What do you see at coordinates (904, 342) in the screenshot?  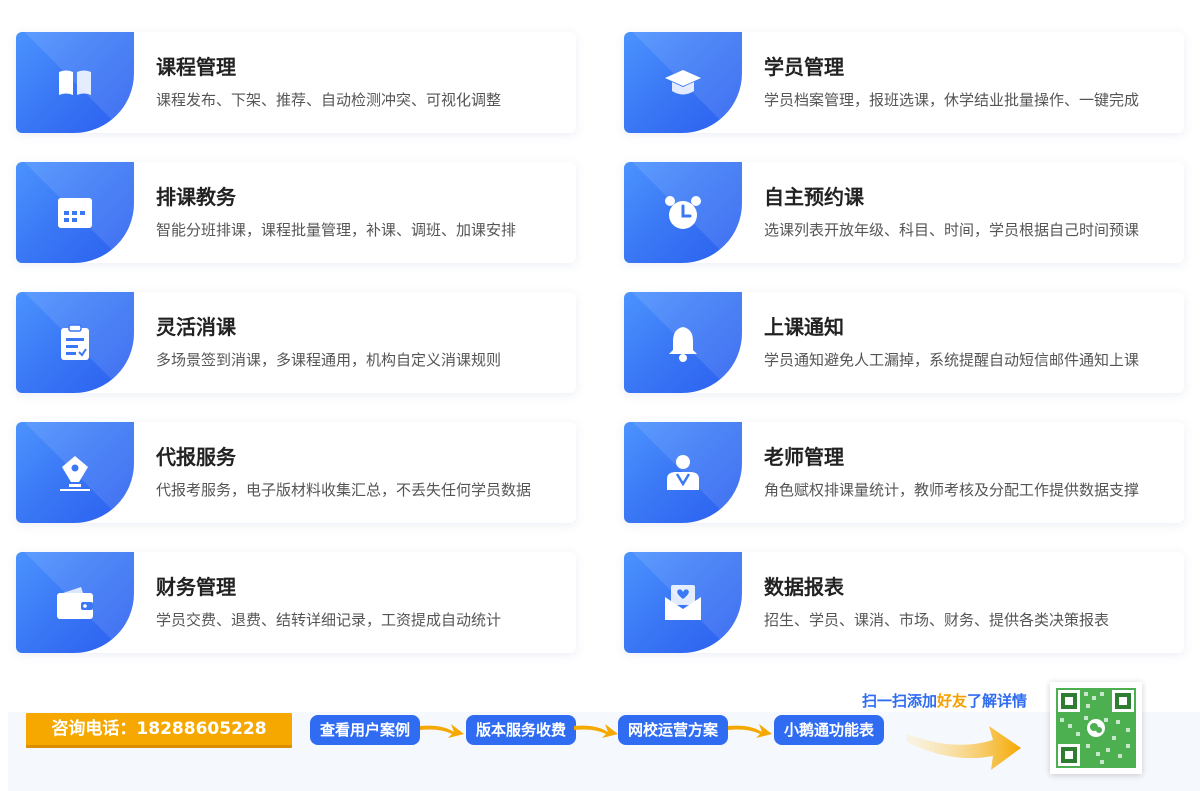 I see `feature-card-notify: 上课通知 学员通知避免人工漏掉，系统提醒自动短信邮件通知上课` at bounding box center [904, 342].